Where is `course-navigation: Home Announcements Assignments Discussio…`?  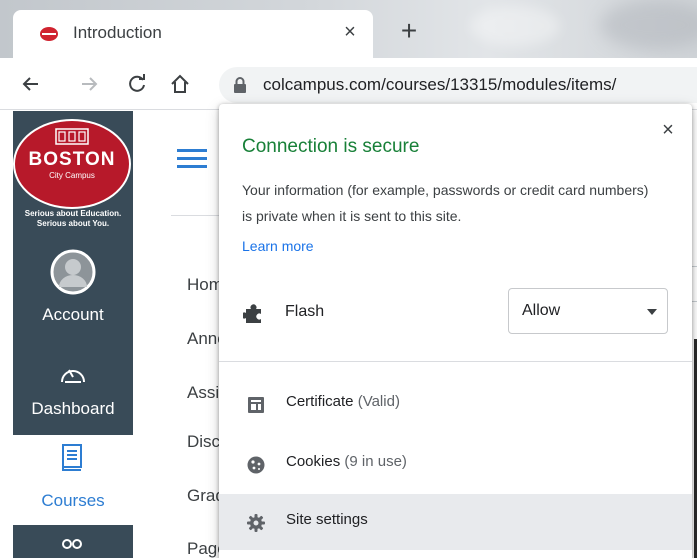
course-navigation: Home Announcements Assignments Discussio… is located at coordinates (176, 334).